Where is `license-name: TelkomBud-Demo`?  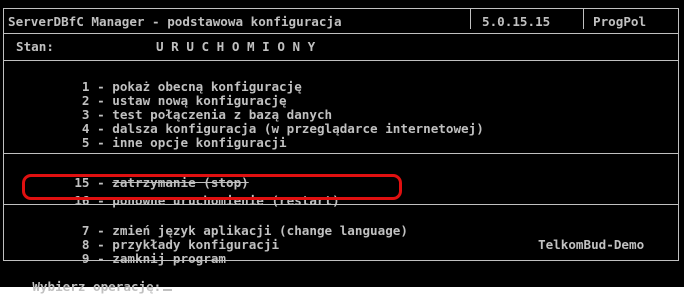 license-name: TelkomBud-Demo is located at coordinates (591, 244).